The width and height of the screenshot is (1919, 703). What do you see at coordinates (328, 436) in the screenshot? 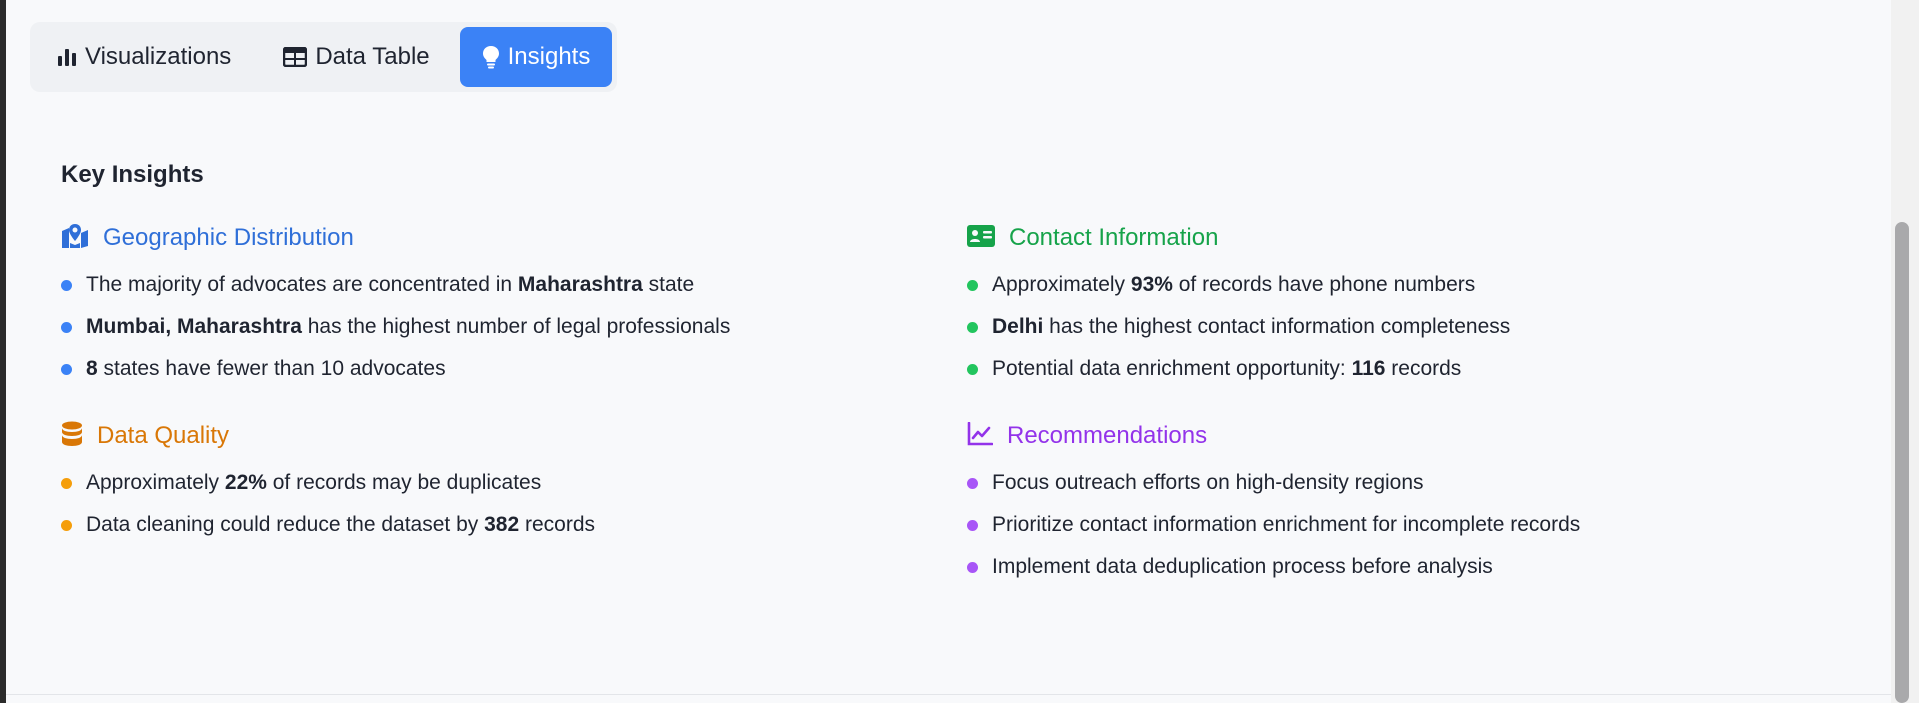
I see `section-header: Data Quality` at bounding box center [328, 436].